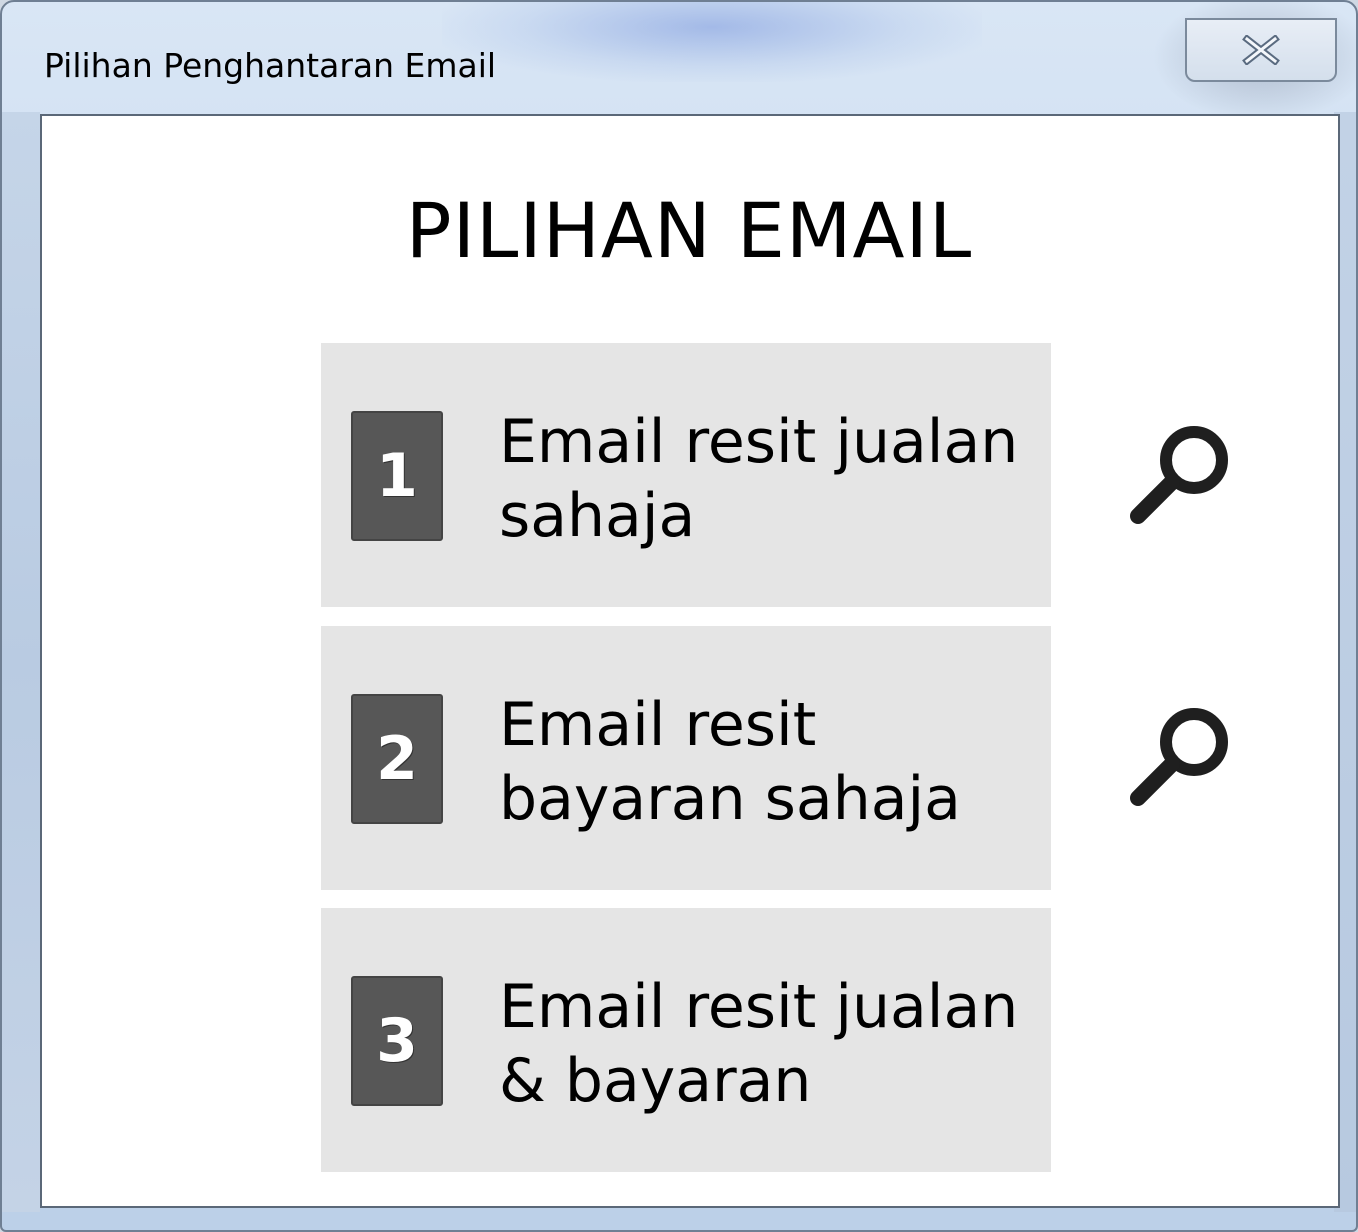  I want to click on preview-sales-receipt-button, so click(1181, 475).